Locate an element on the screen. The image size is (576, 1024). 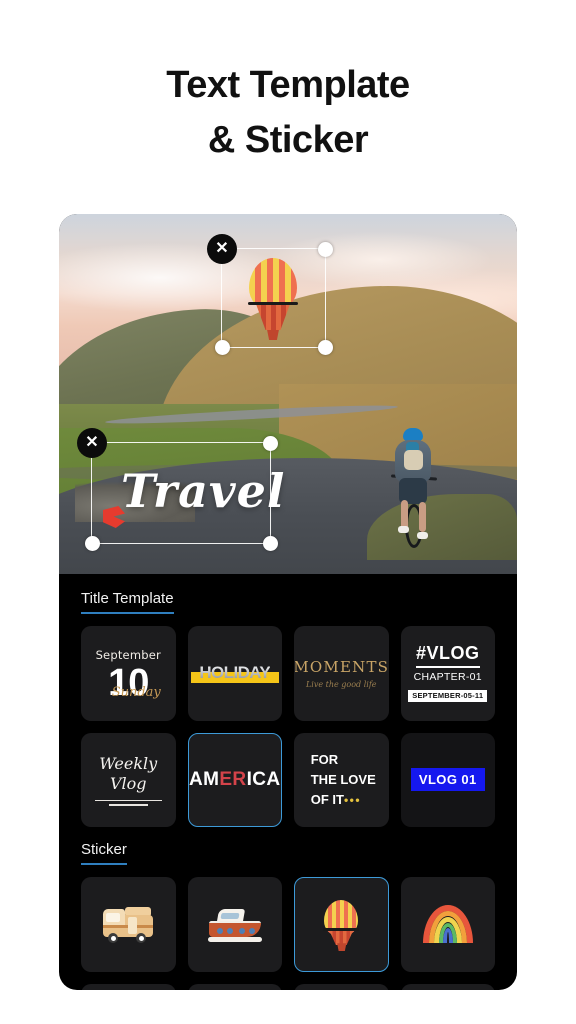
vlog-date-range: SEPTEMBER-05-11 is located at coordinates (448, 695).